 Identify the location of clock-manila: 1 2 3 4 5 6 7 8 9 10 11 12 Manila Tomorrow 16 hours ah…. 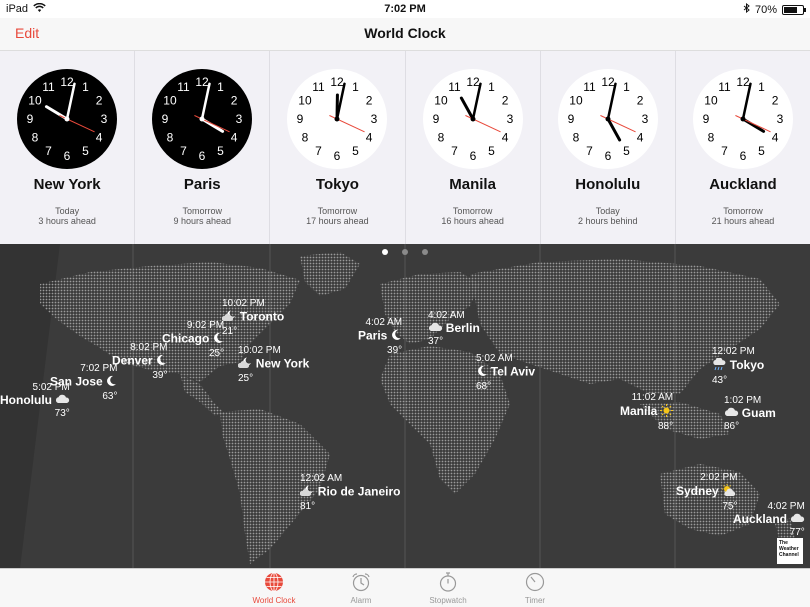
(473, 147).